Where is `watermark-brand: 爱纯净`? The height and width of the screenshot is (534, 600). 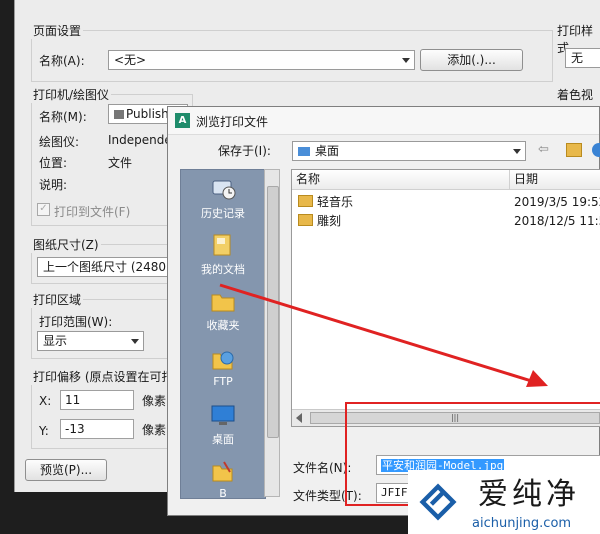 watermark-brand: 爱纯净 is located at coordinates (529, 494).